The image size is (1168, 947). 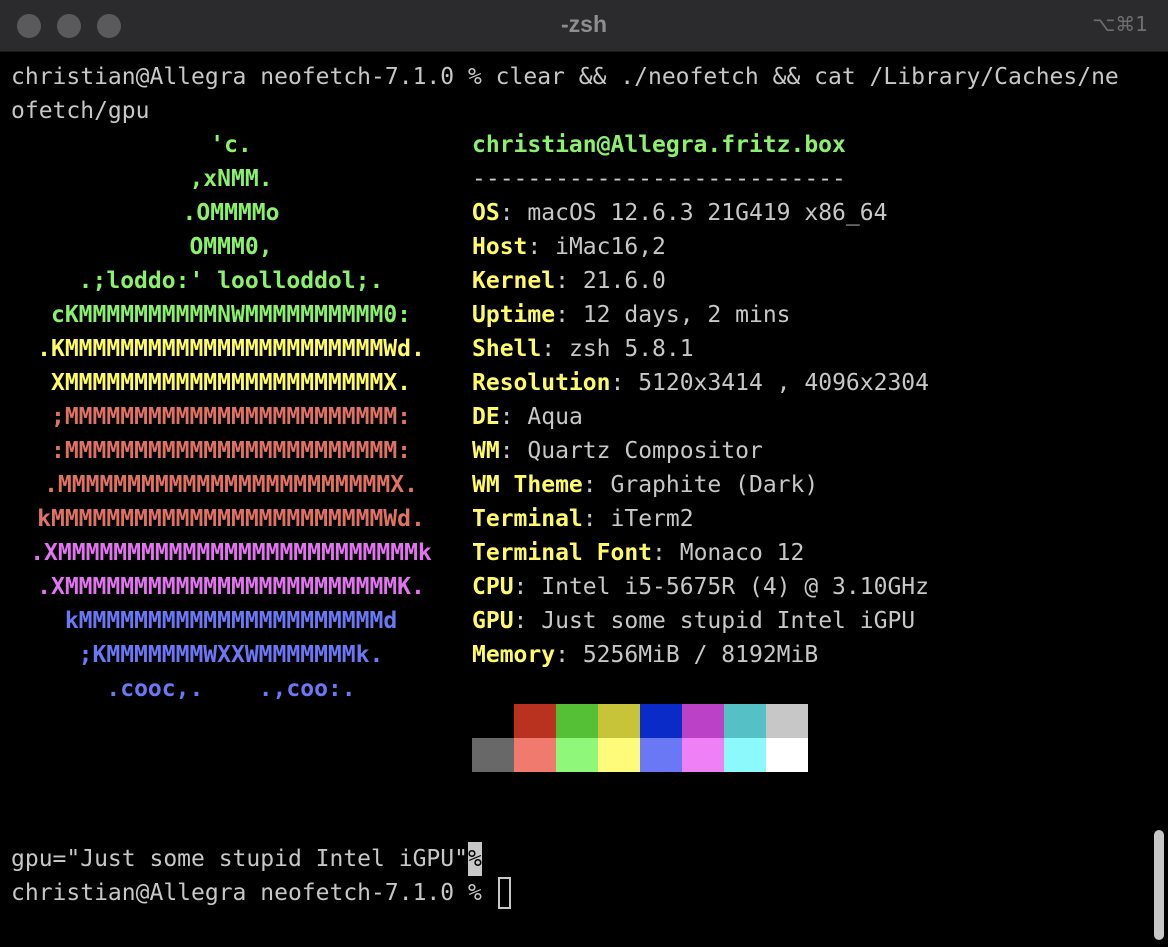 I want to click on info-value: zsh 5.8.1, so click(x=631, y=349).